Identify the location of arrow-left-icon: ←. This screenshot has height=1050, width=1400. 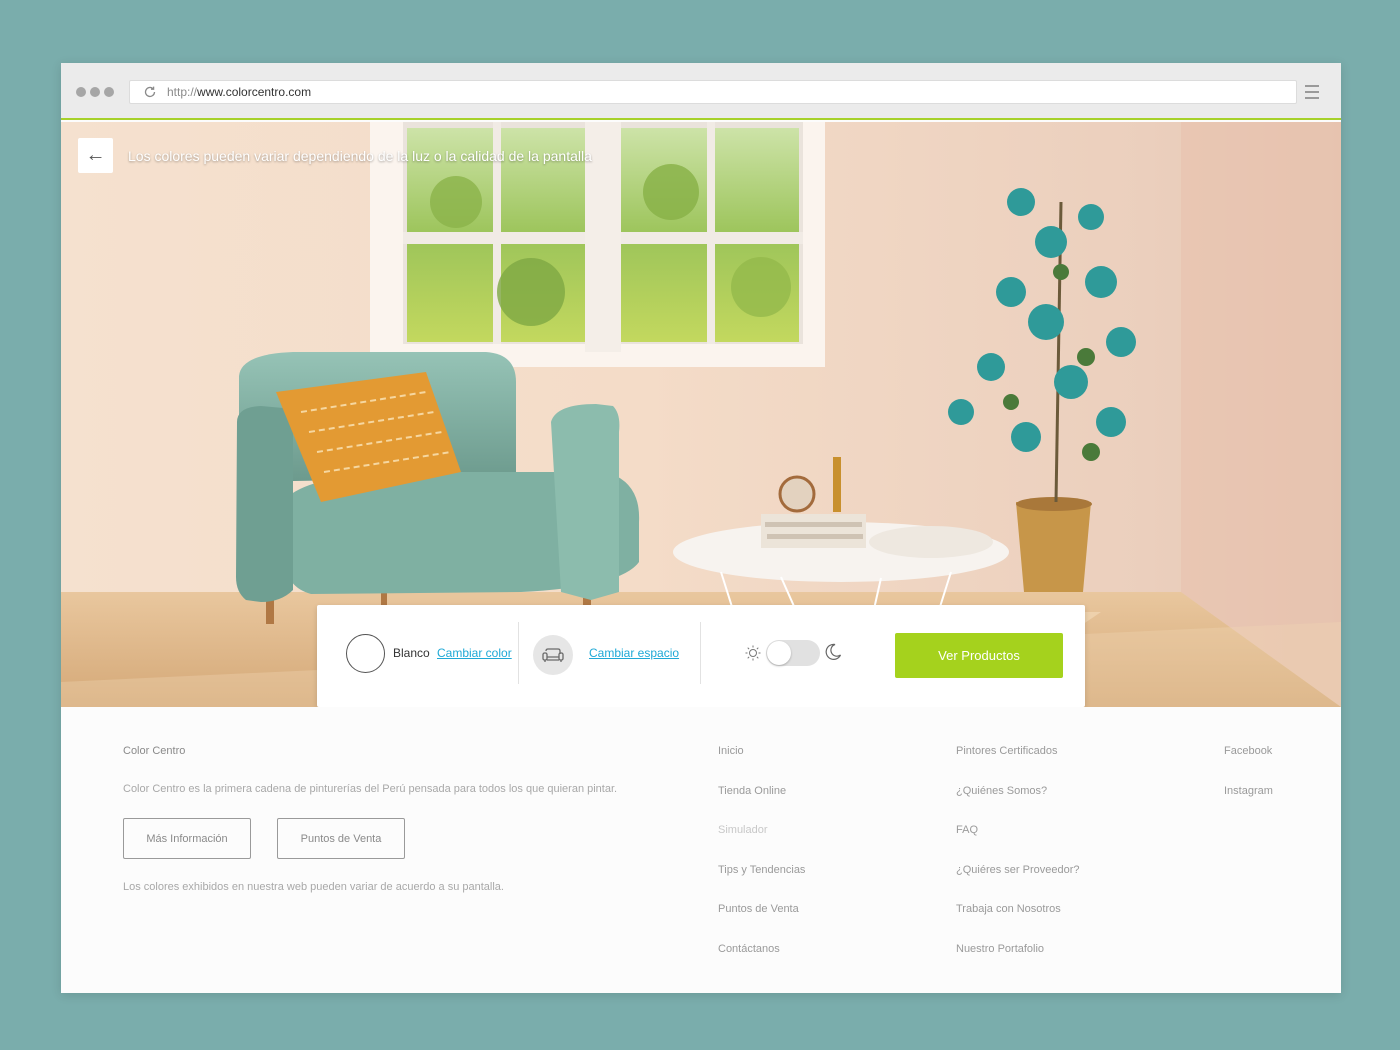
(95, 155).